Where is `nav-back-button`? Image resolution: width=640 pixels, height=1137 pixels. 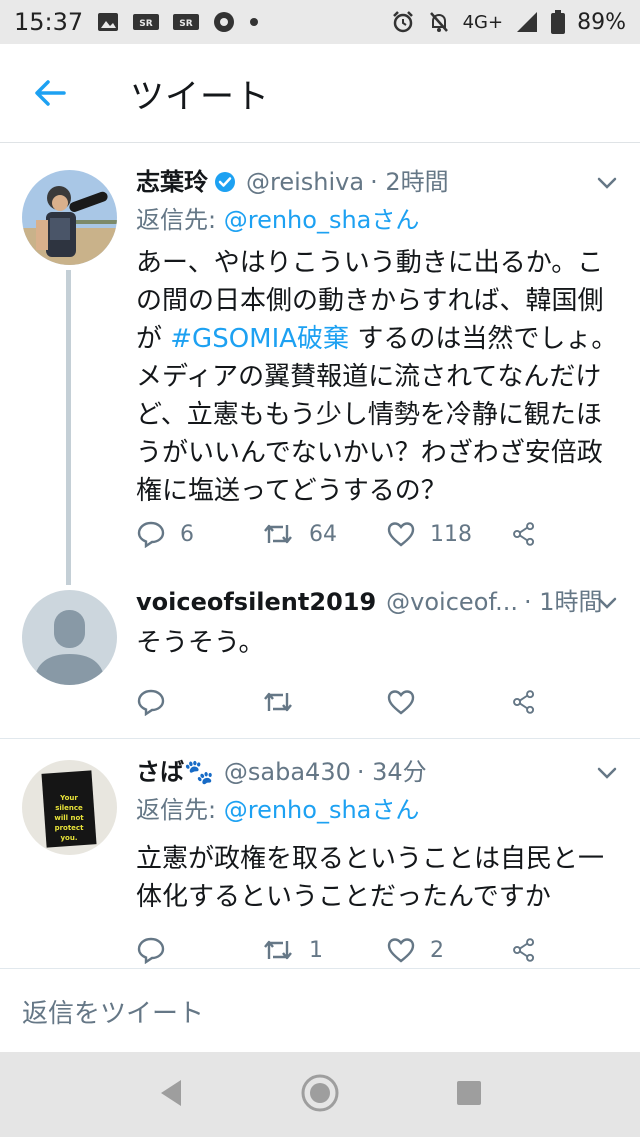
nav-back-button is located at coordinates (171, 1095).